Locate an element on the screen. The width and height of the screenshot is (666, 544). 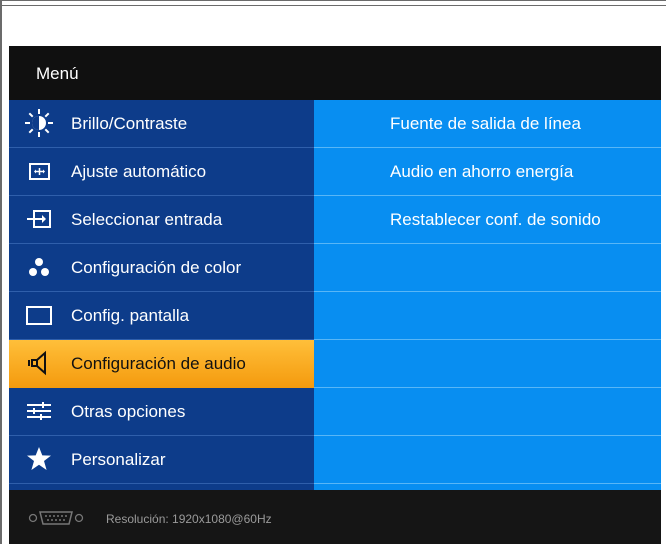
submenu-item-line-out-source: Fuente de salida de línea is located at coordinates (487, 124).